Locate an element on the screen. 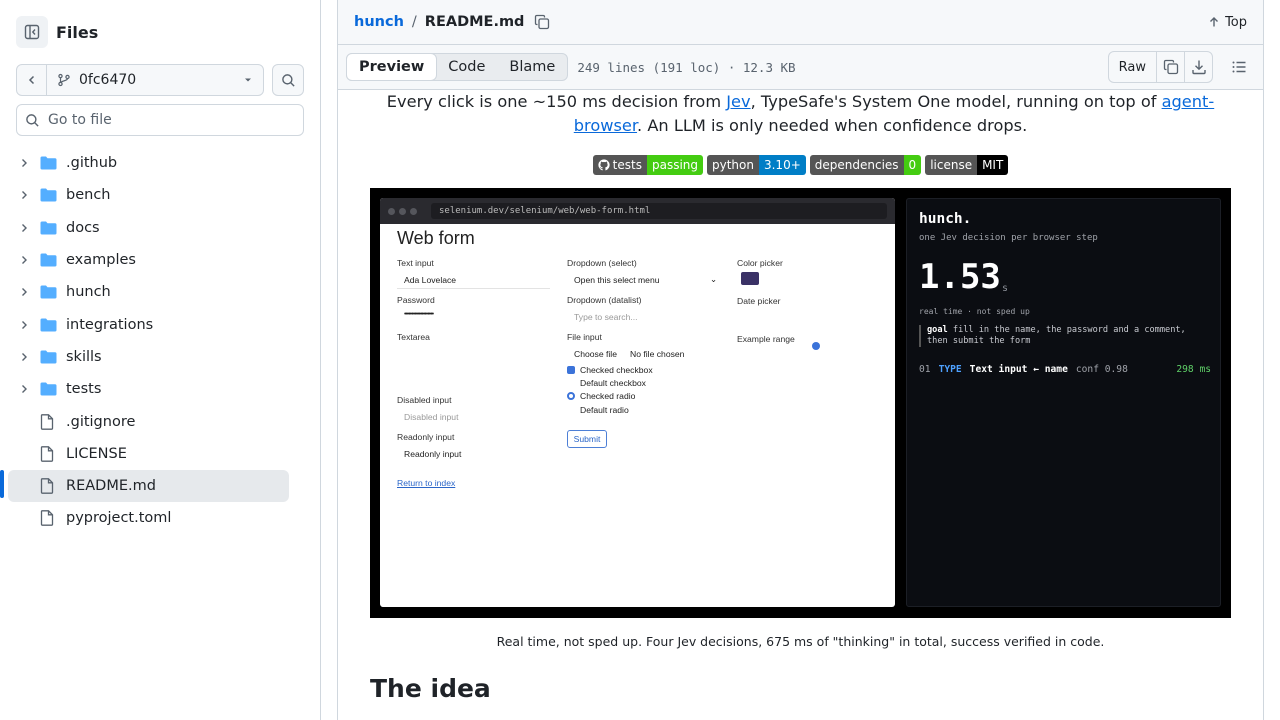  range-label: Example range is located at coordinates (766, 339).